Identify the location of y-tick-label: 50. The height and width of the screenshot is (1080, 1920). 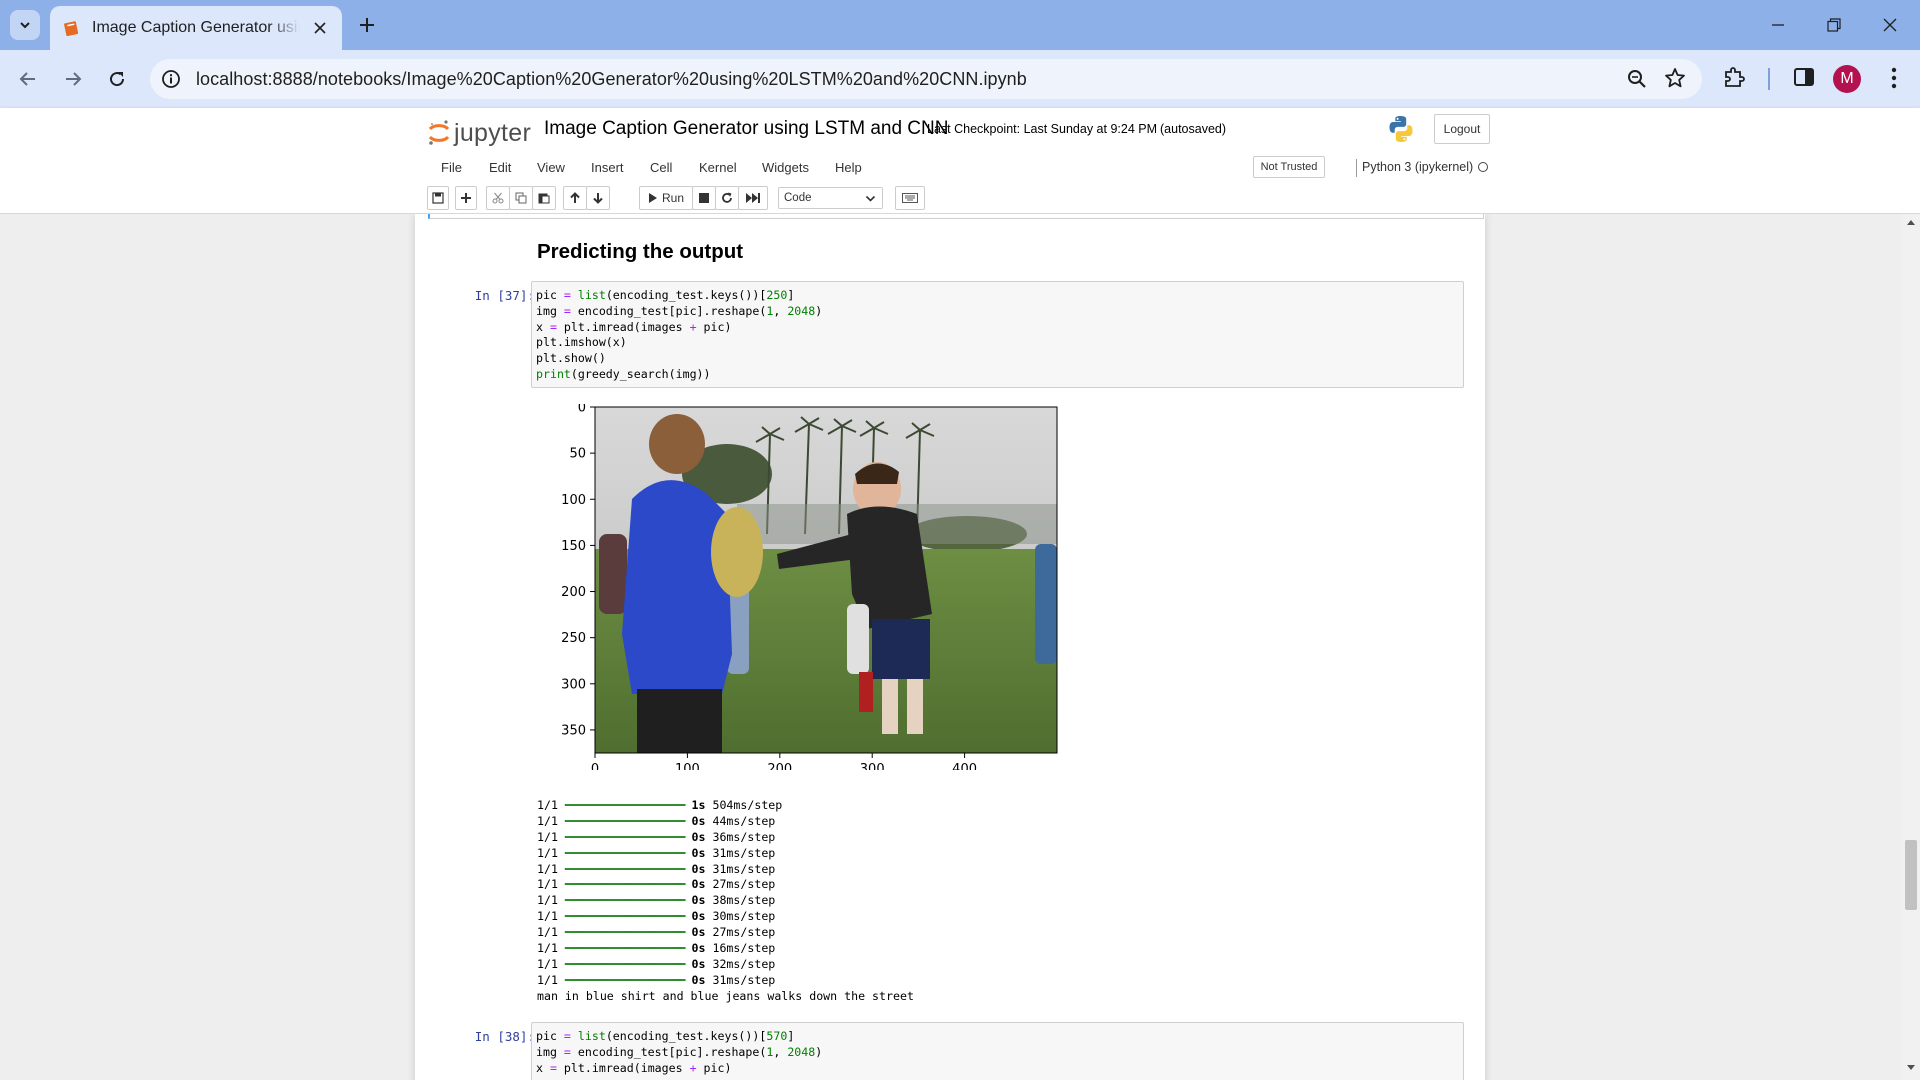
(577, 454).